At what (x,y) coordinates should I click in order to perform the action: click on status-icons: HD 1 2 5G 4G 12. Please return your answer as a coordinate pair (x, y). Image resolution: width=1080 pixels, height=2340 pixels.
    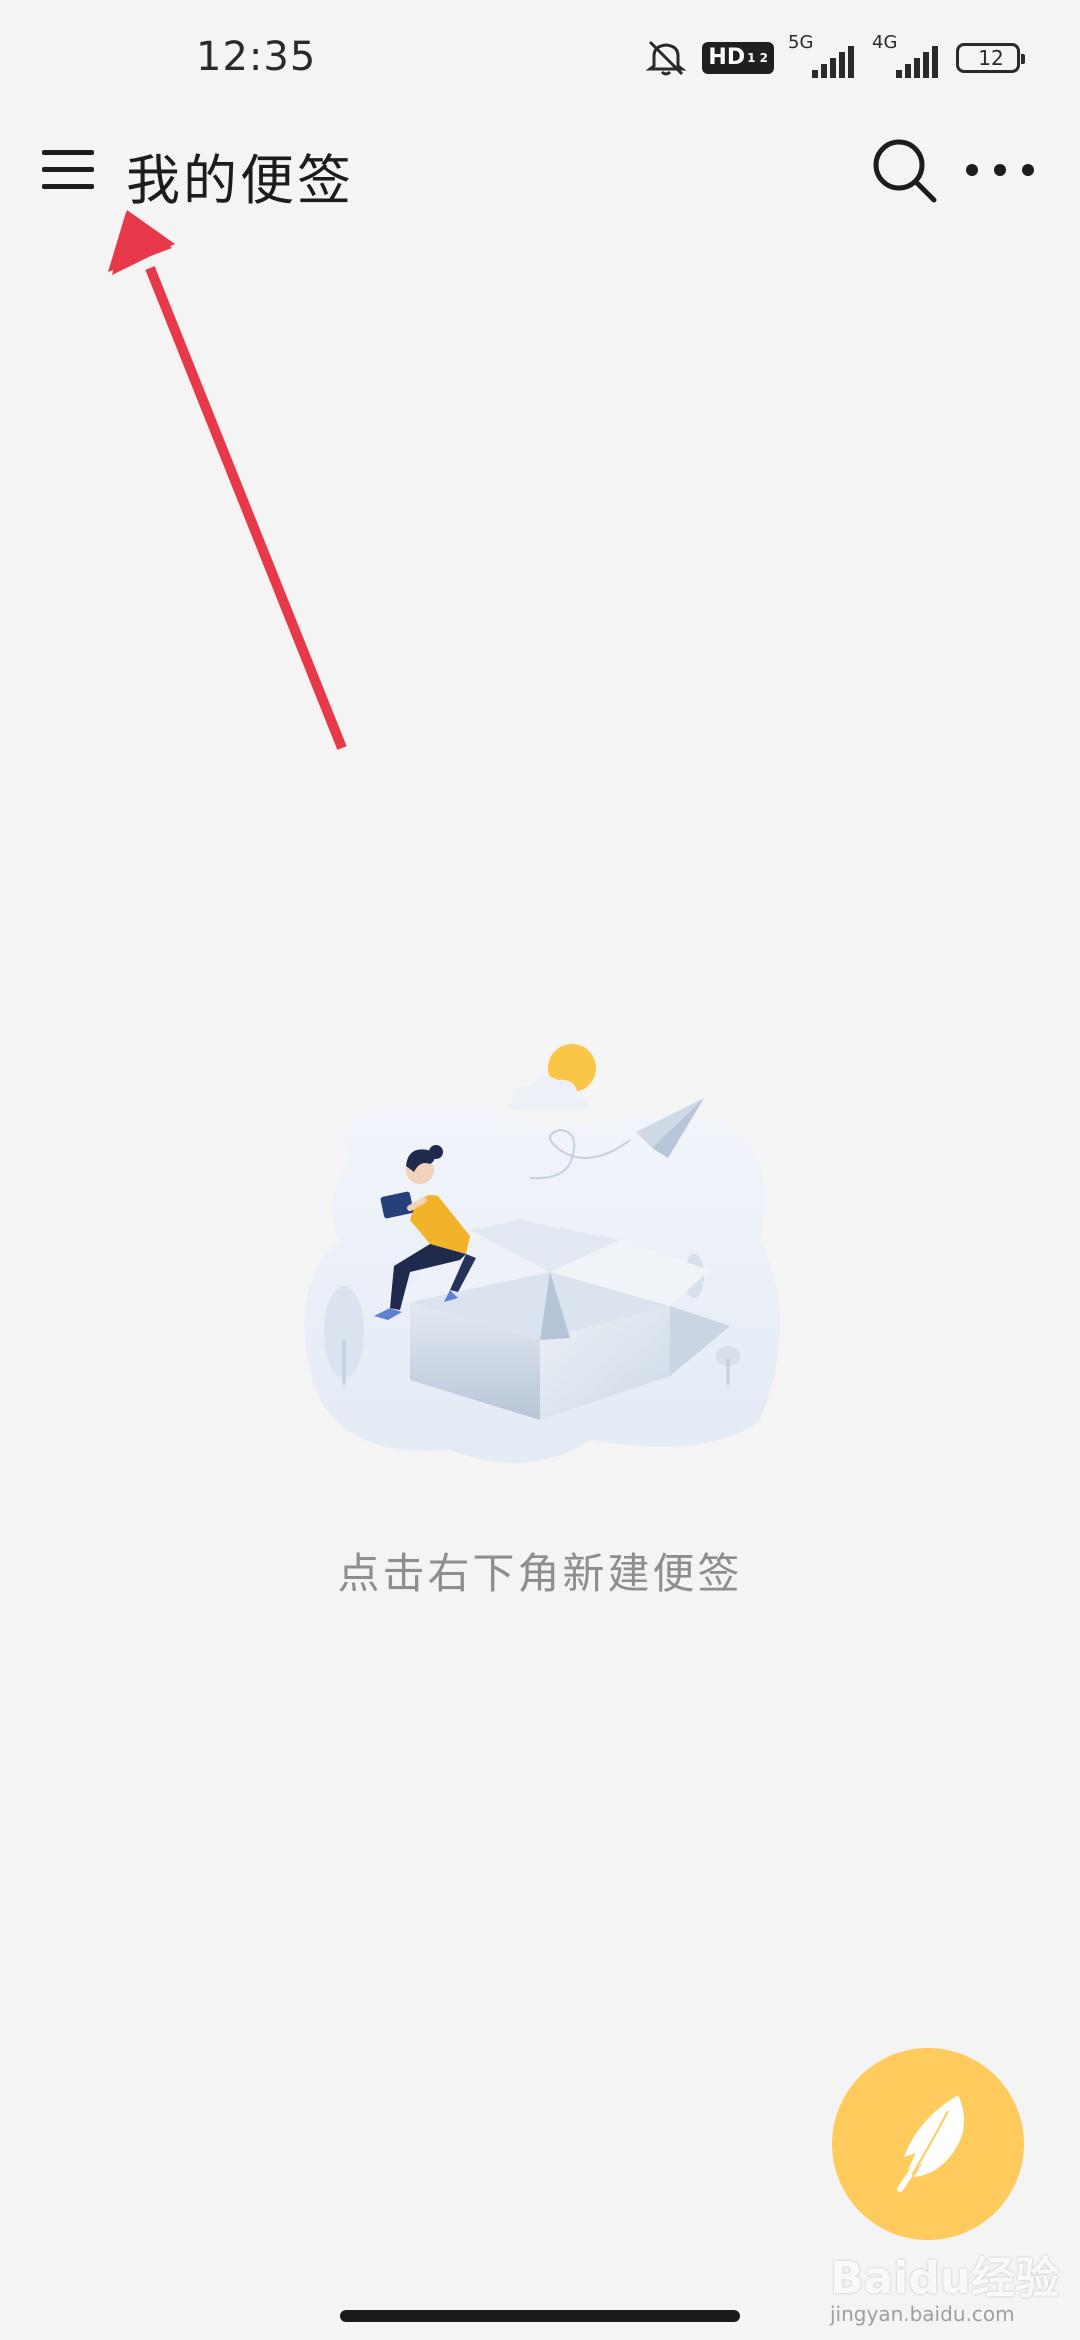
    Looking at the image, I should click on (834, 57).